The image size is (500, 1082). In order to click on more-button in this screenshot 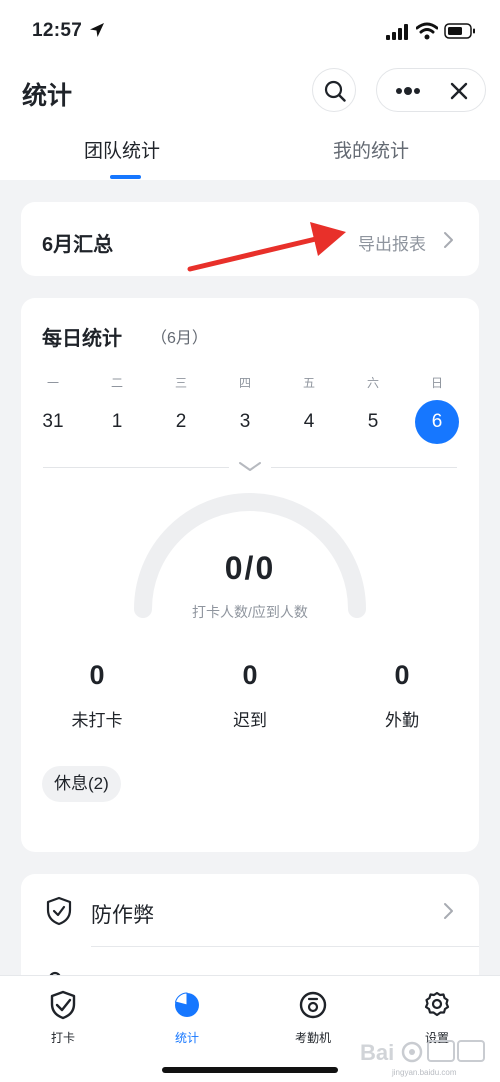, I will do `click(408, 91)`.